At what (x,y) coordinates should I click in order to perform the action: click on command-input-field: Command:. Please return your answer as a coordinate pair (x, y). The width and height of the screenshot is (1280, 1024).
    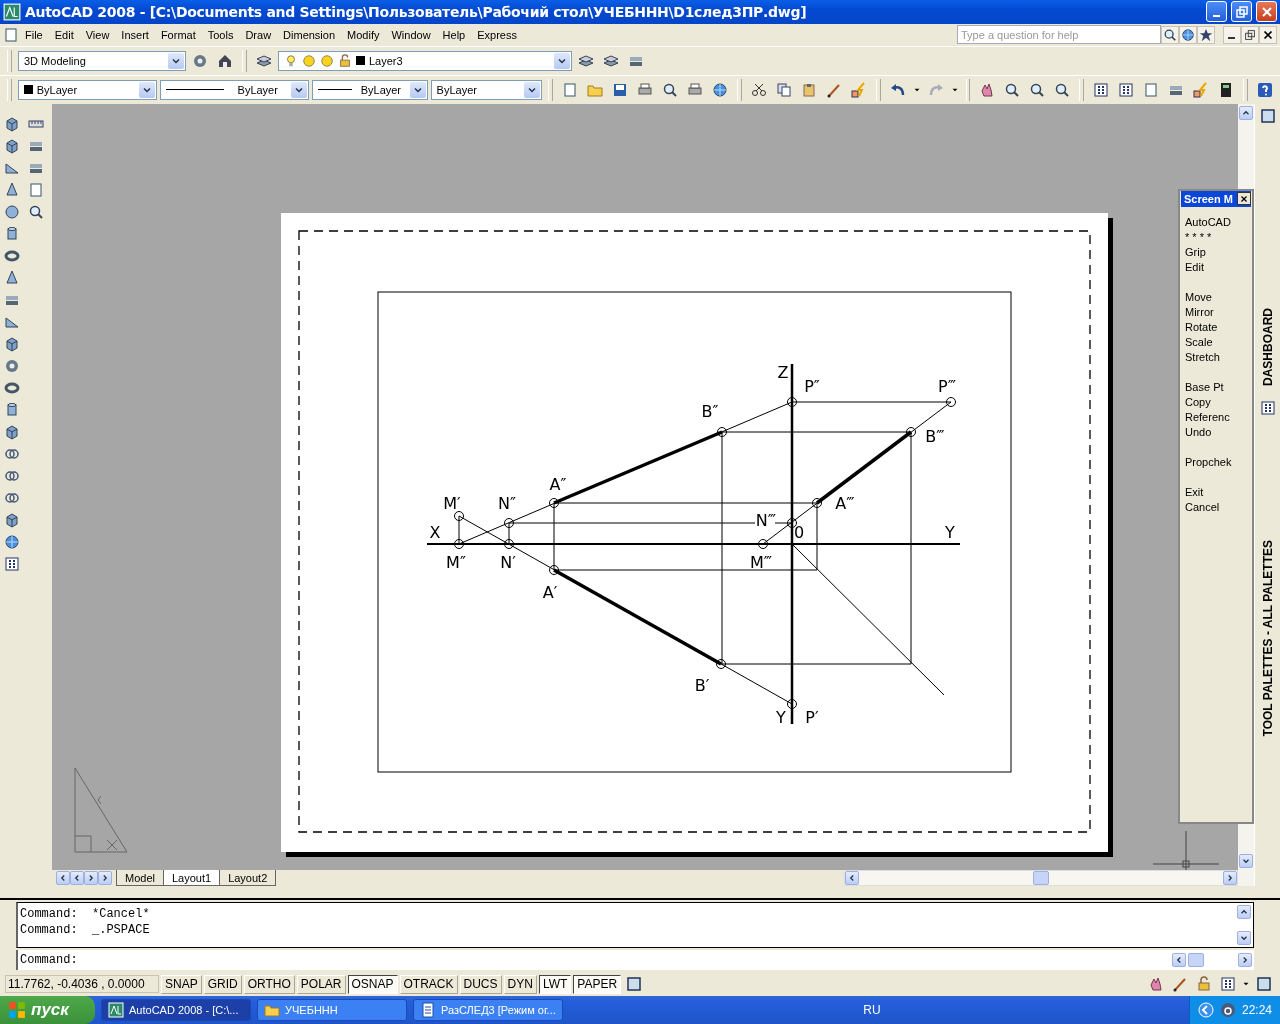
    Looking at the image, I should click on (635, 960).